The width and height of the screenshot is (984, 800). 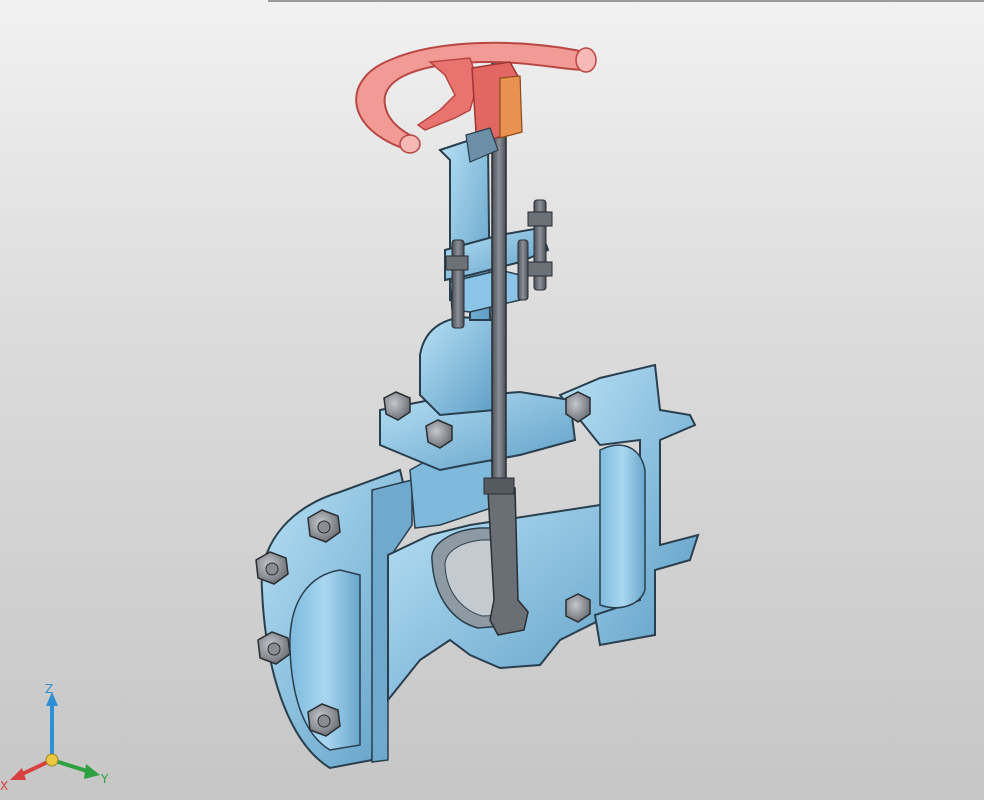 I want to click on x-arrow-icon, so click(x=18, y=774).